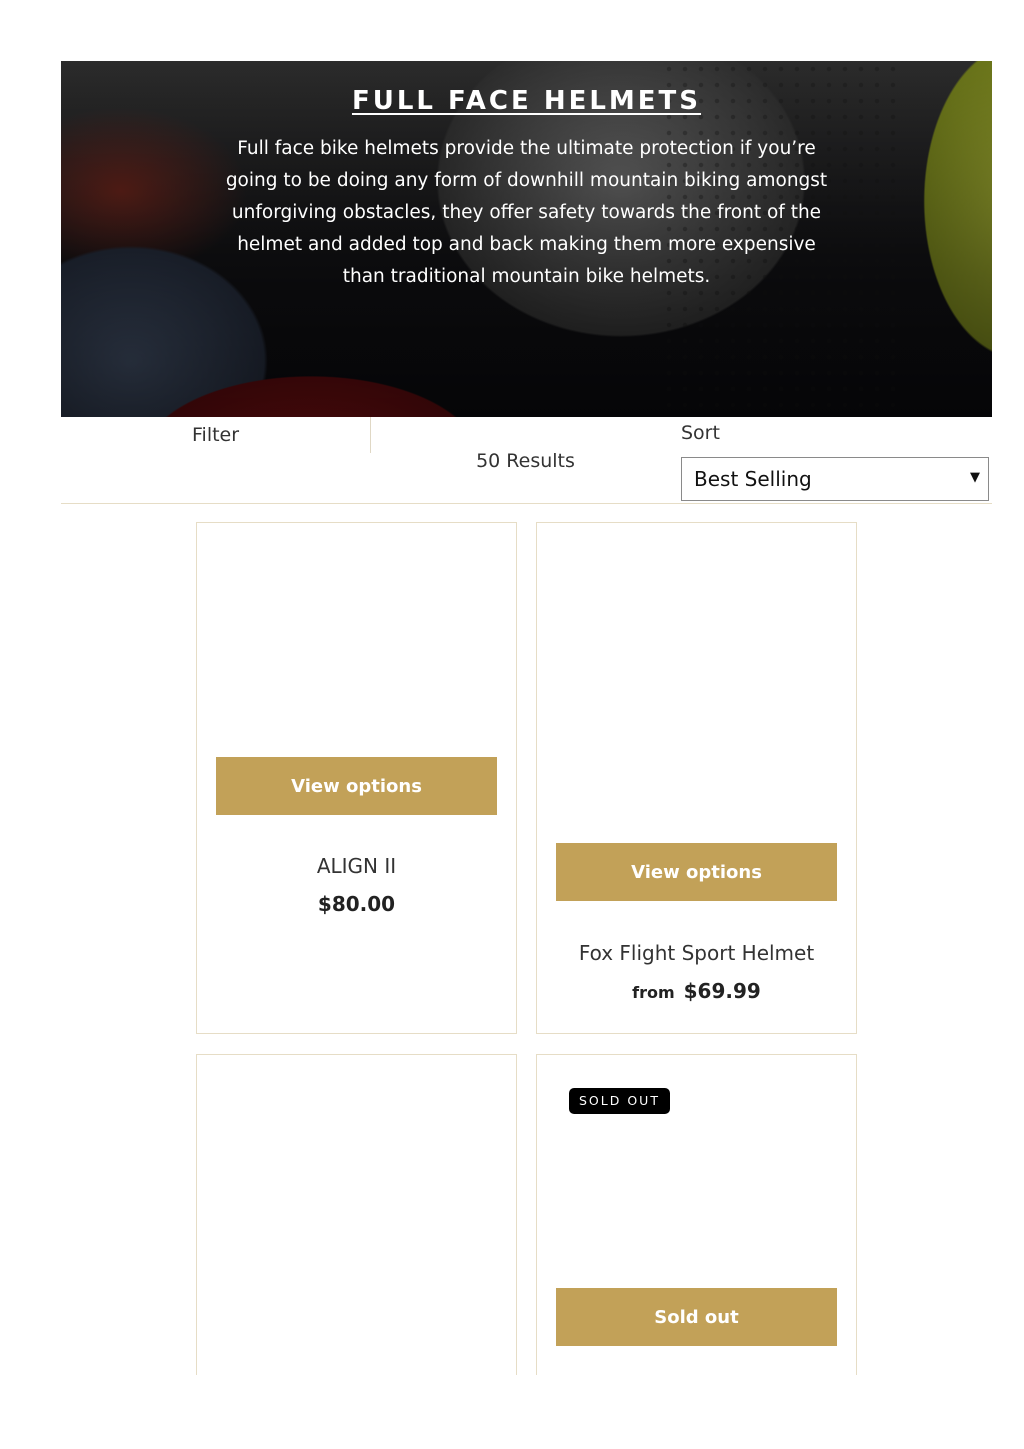 The image size is (1024, 1449). What do you see at coordinates (722, 991) in the screenshot?
I see `price-value: $69.99` at bounding box center [722, 991].